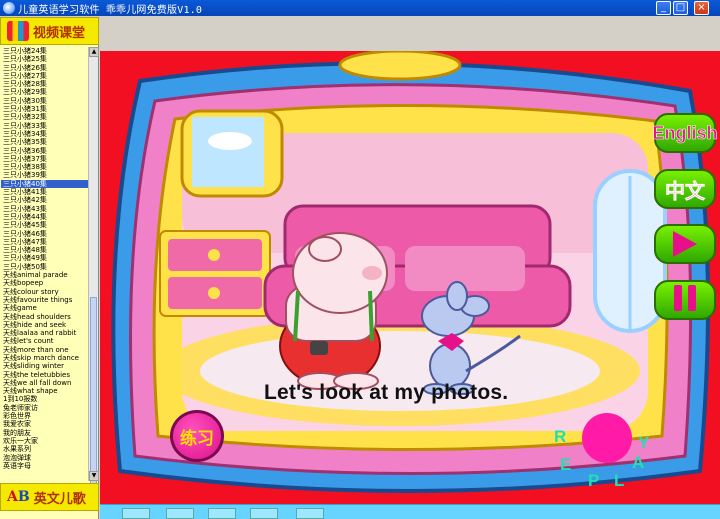 This screenshot has width=720, height=519. I want to click on list-item: 三只小猪44集, so click(44, 217).